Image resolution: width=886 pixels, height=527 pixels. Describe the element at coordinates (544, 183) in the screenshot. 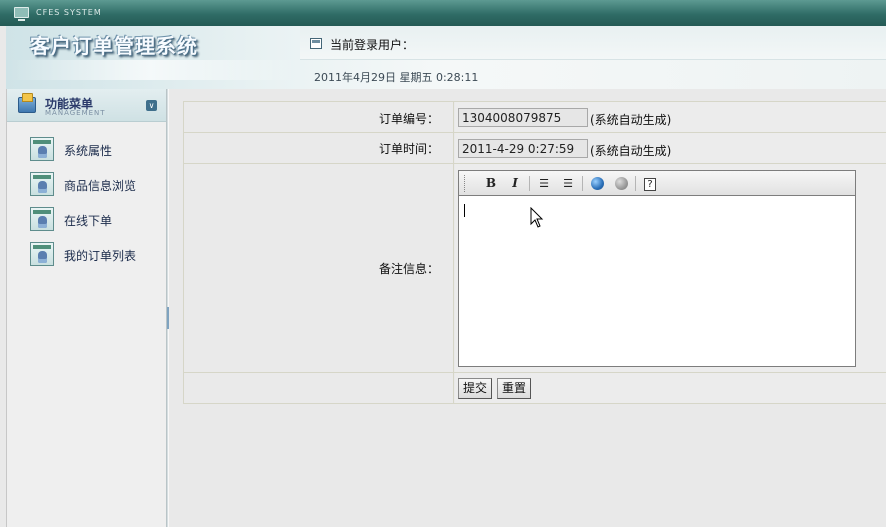

I see `ordered-list-icon: ☰` at that location.